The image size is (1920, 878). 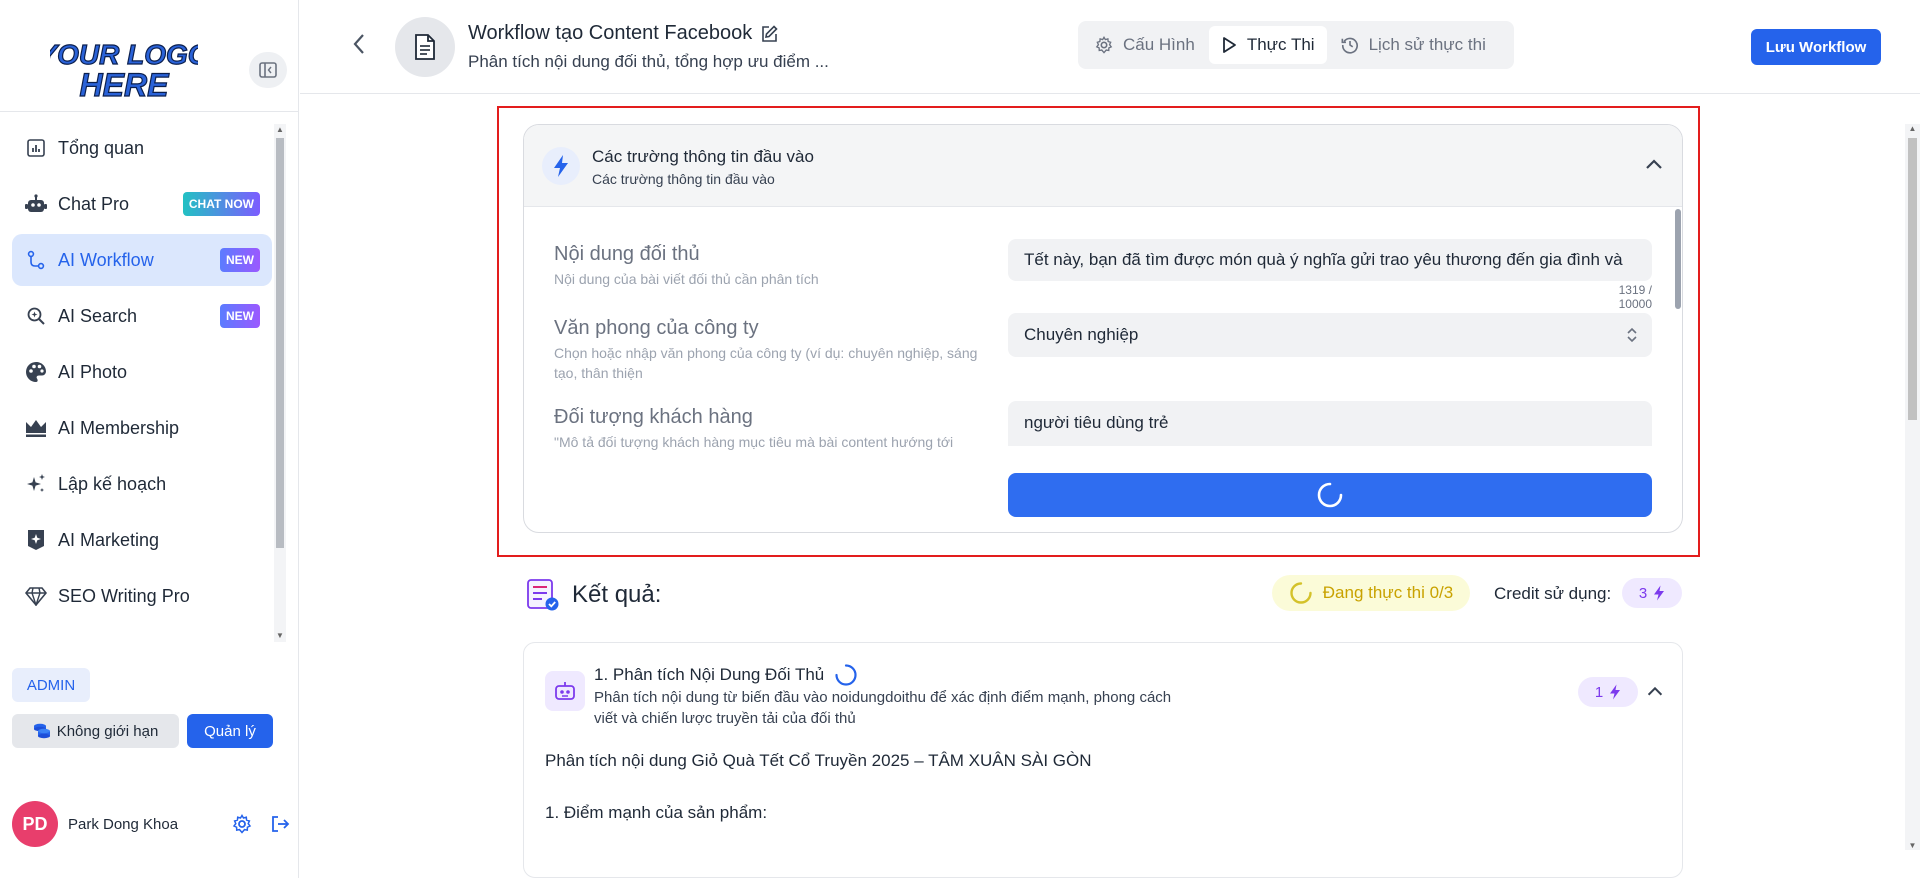 I want to click on result-header: Kết quả:, so click(x=593, y=595).